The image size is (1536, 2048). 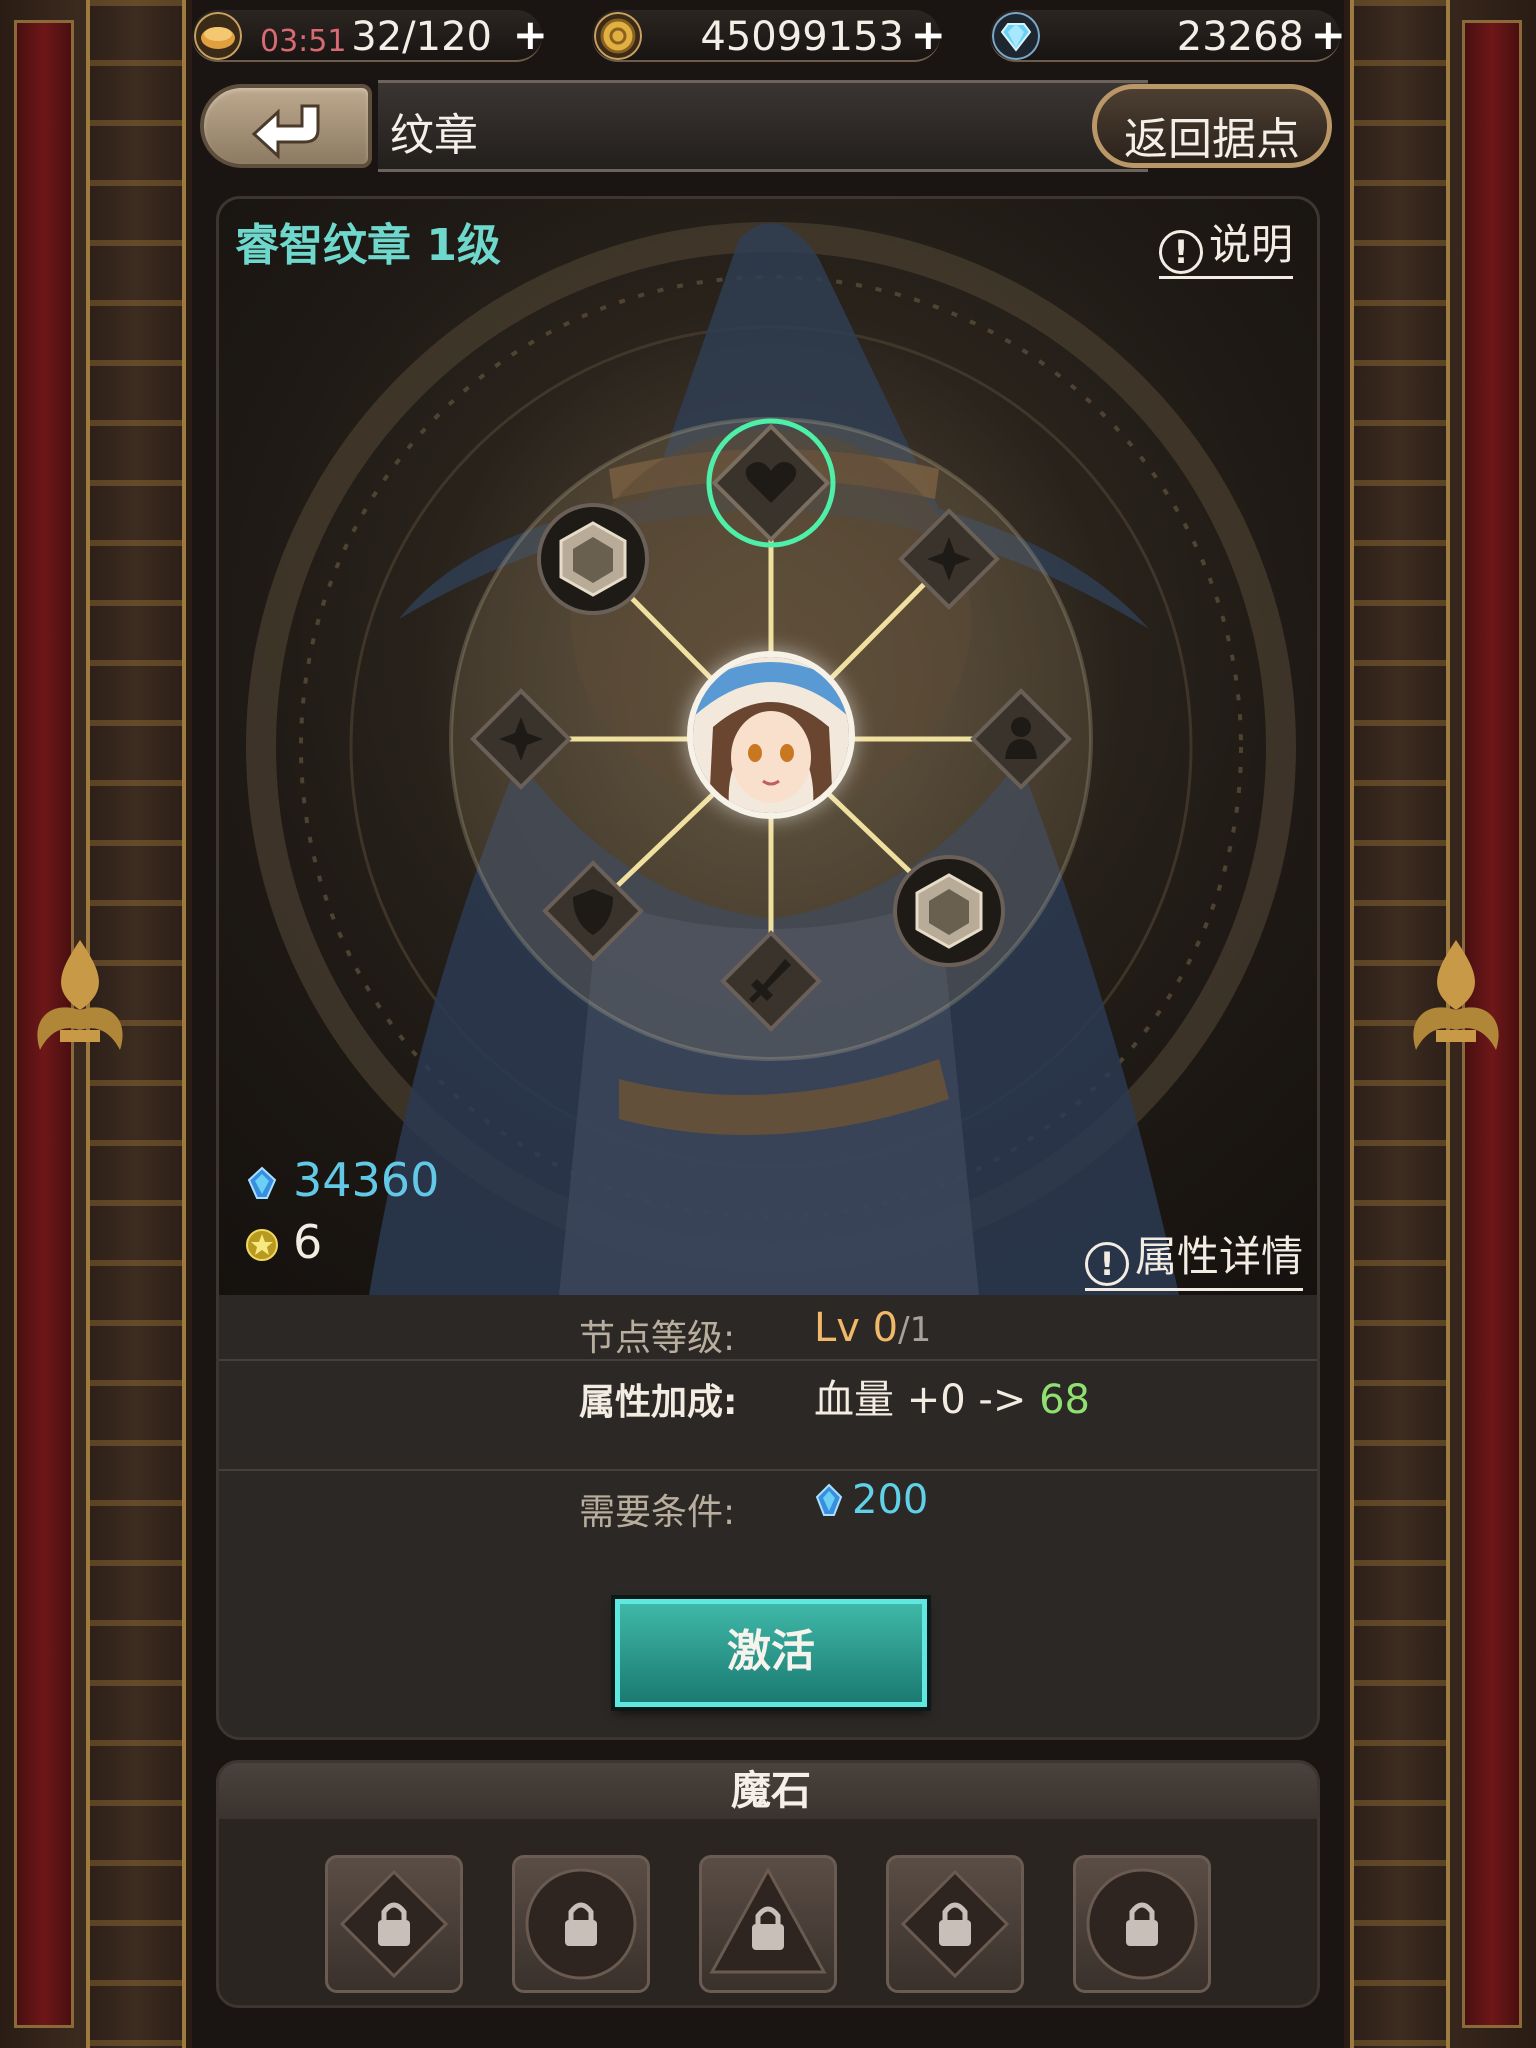 I want to click on node-sword-icon, so click(x=771, y=981).